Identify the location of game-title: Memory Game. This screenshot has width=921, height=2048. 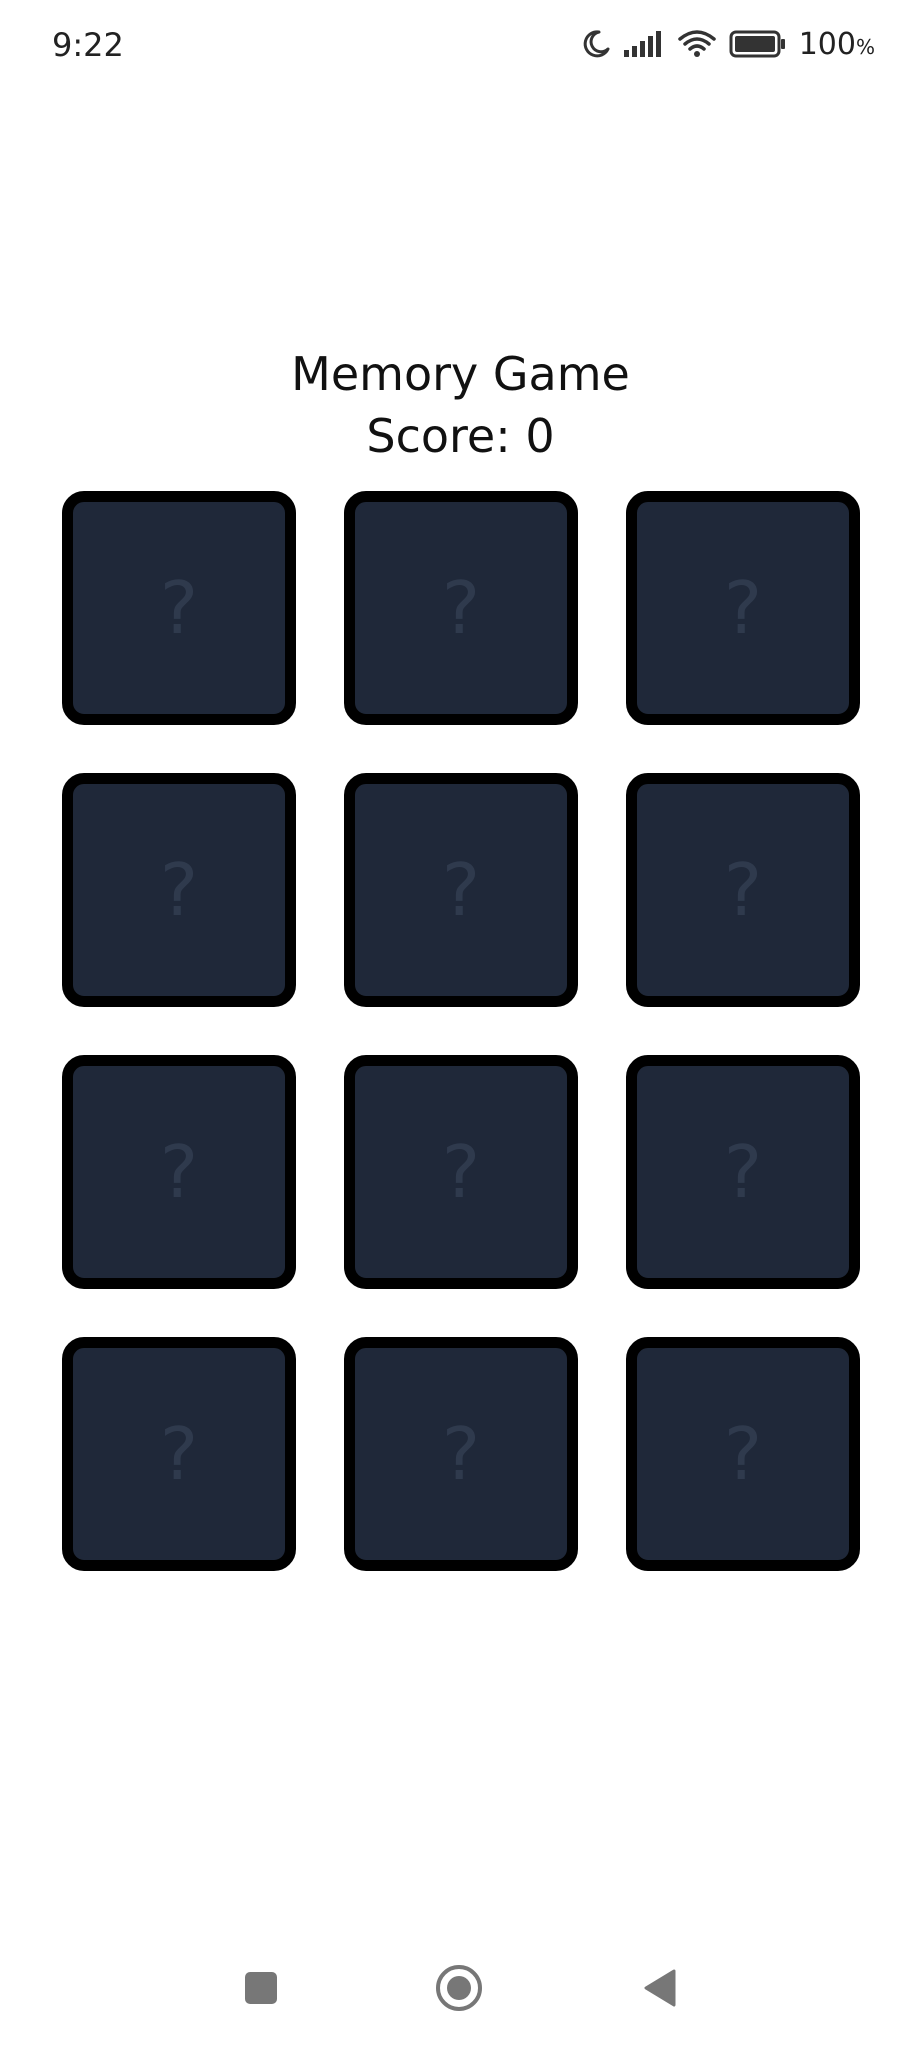
(460, 374).